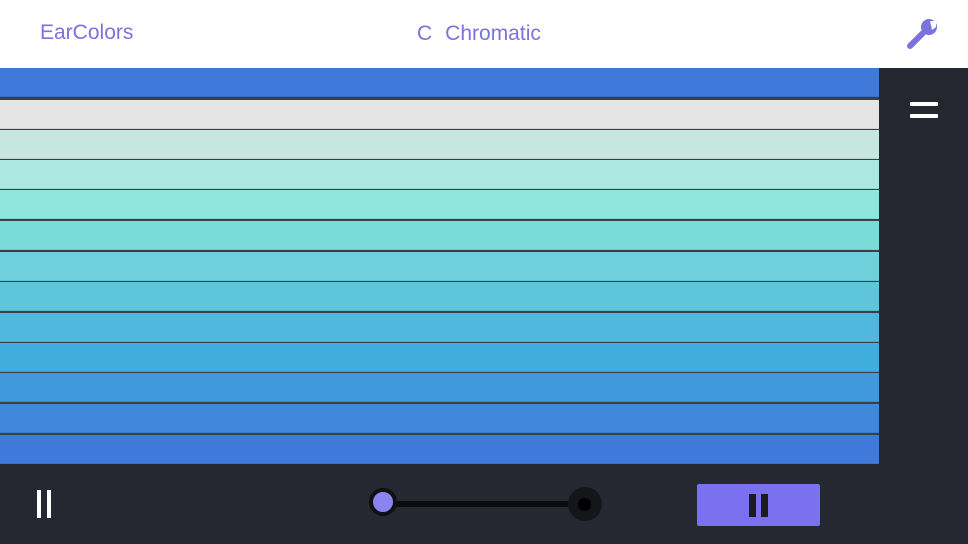 This screenshot has width=968, height=544. Describe the element at coordinates (758, 505) in the screenshot. I see `play-pause-button` at that location.